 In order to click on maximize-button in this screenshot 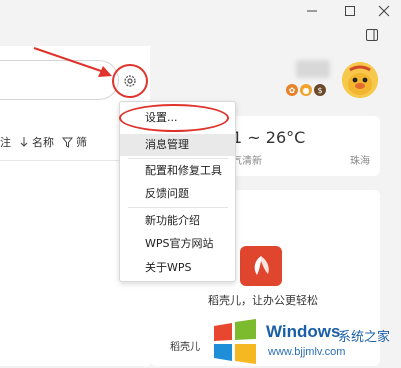, I will do `click(350, 11)`.